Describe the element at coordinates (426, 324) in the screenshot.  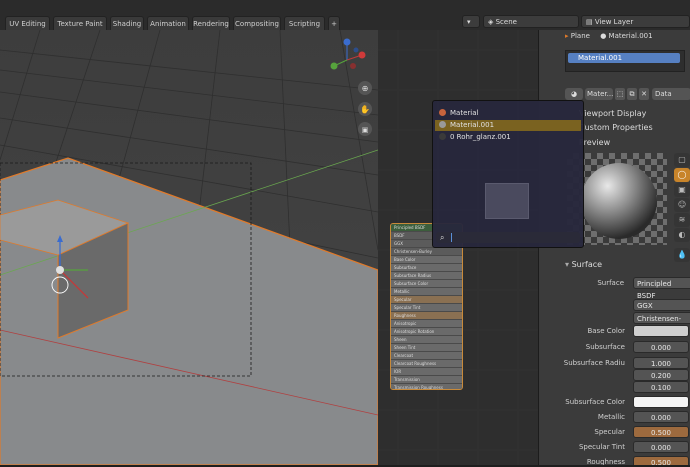
I see `node-socket-row: Anisotropic` at that location.